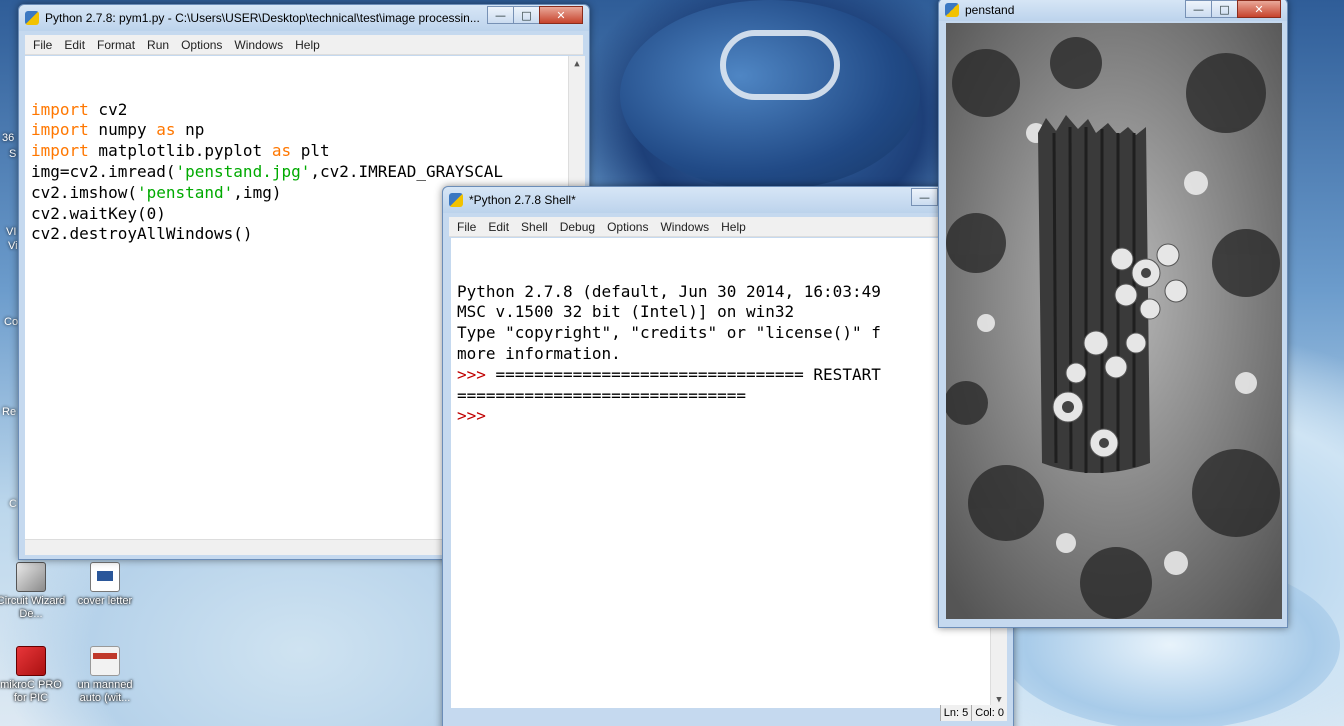  Describe the element at coordinates (122, 130) in the screenshot. I see `code-token: numpy` at that location.